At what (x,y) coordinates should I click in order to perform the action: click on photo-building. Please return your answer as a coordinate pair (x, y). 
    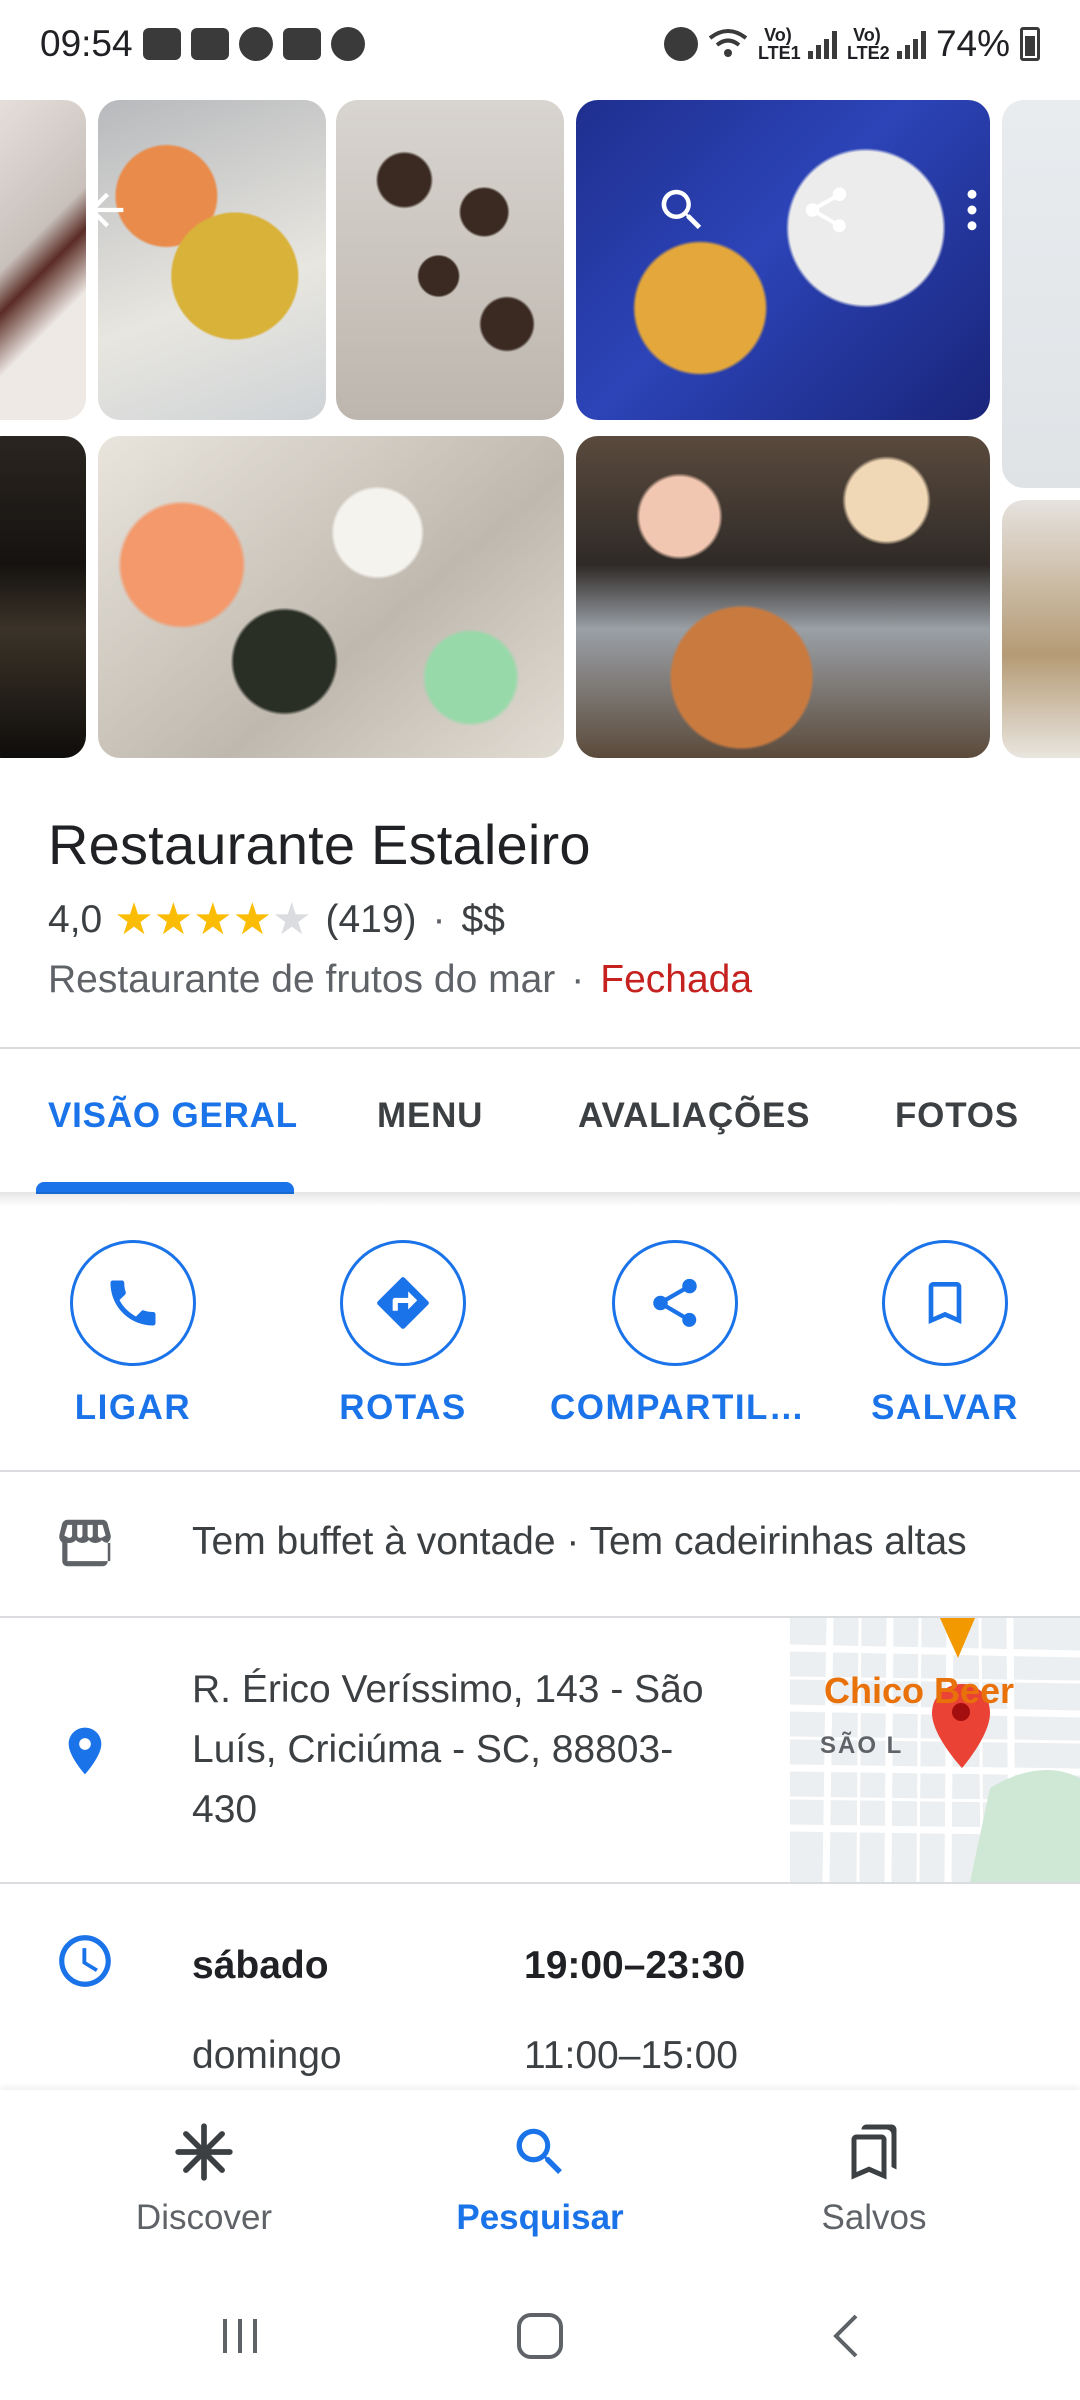
    Looking at the image, I should click on (43, 597).